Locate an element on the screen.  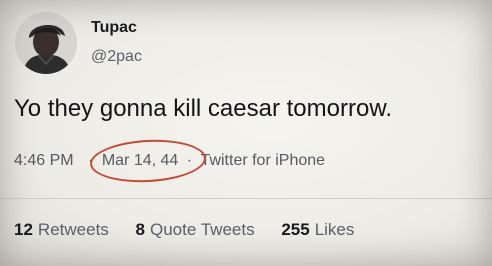
annotation-circle is located at coordinates (147, 161).